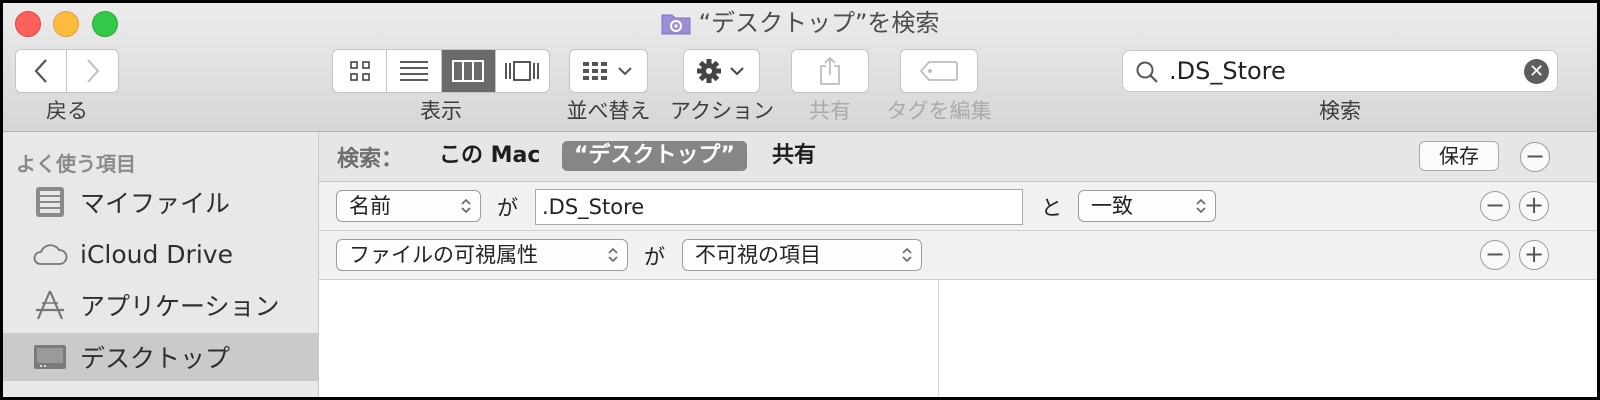 Image resolution: width=1600 pixels, height=400 pixels. What do you see at coordinates (180, 306) in the screenshot?
I see `sidebar-item-label: アプリケーション` at bounding box center [180, 306].